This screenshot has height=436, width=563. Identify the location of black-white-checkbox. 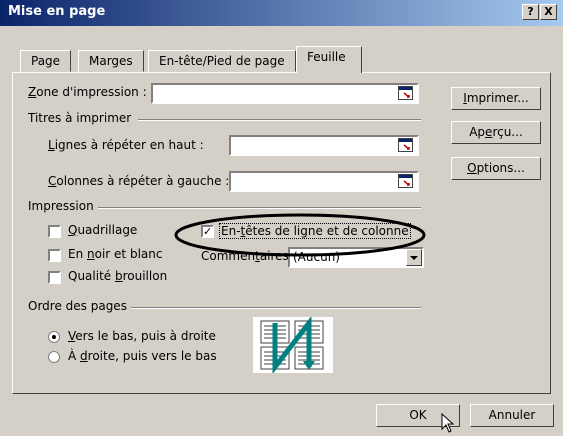
(54, 255).